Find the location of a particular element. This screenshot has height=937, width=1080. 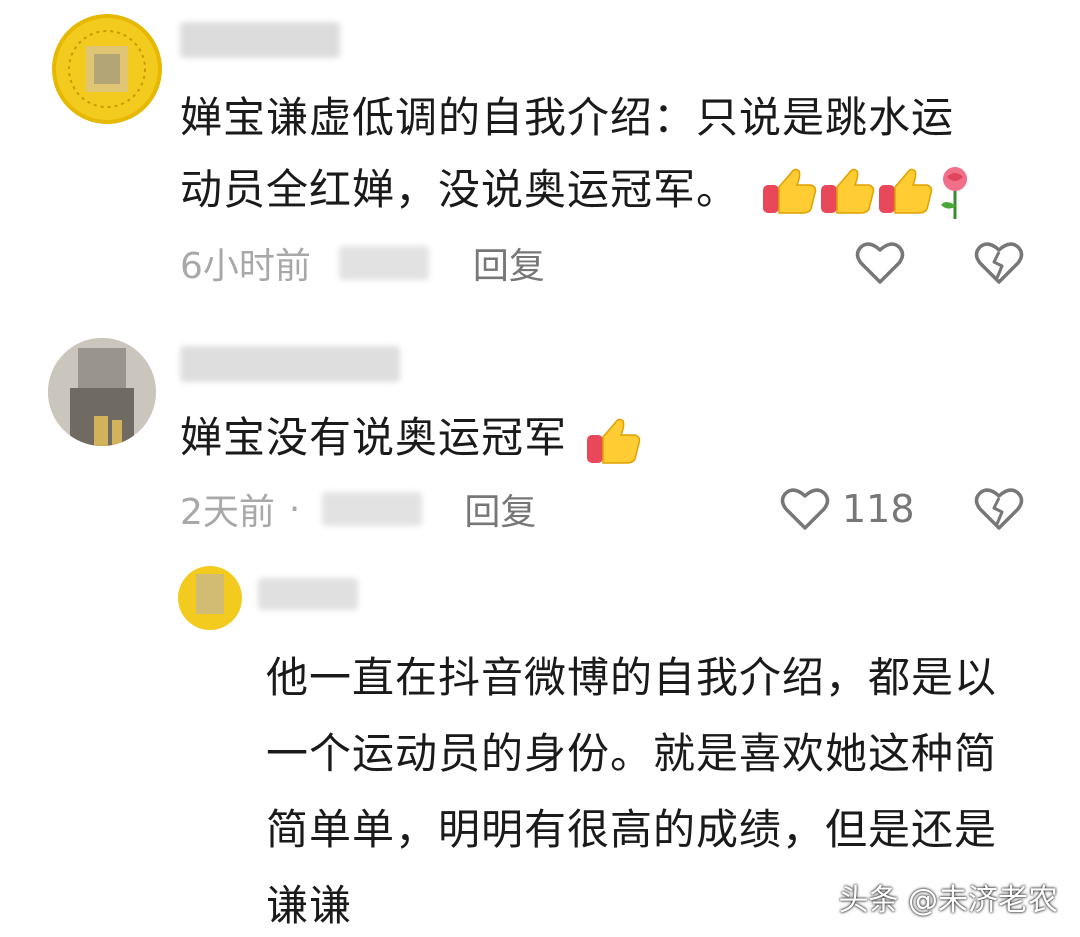

comment-meta: 6小时前 回复 is located at coordinates (362, 263).